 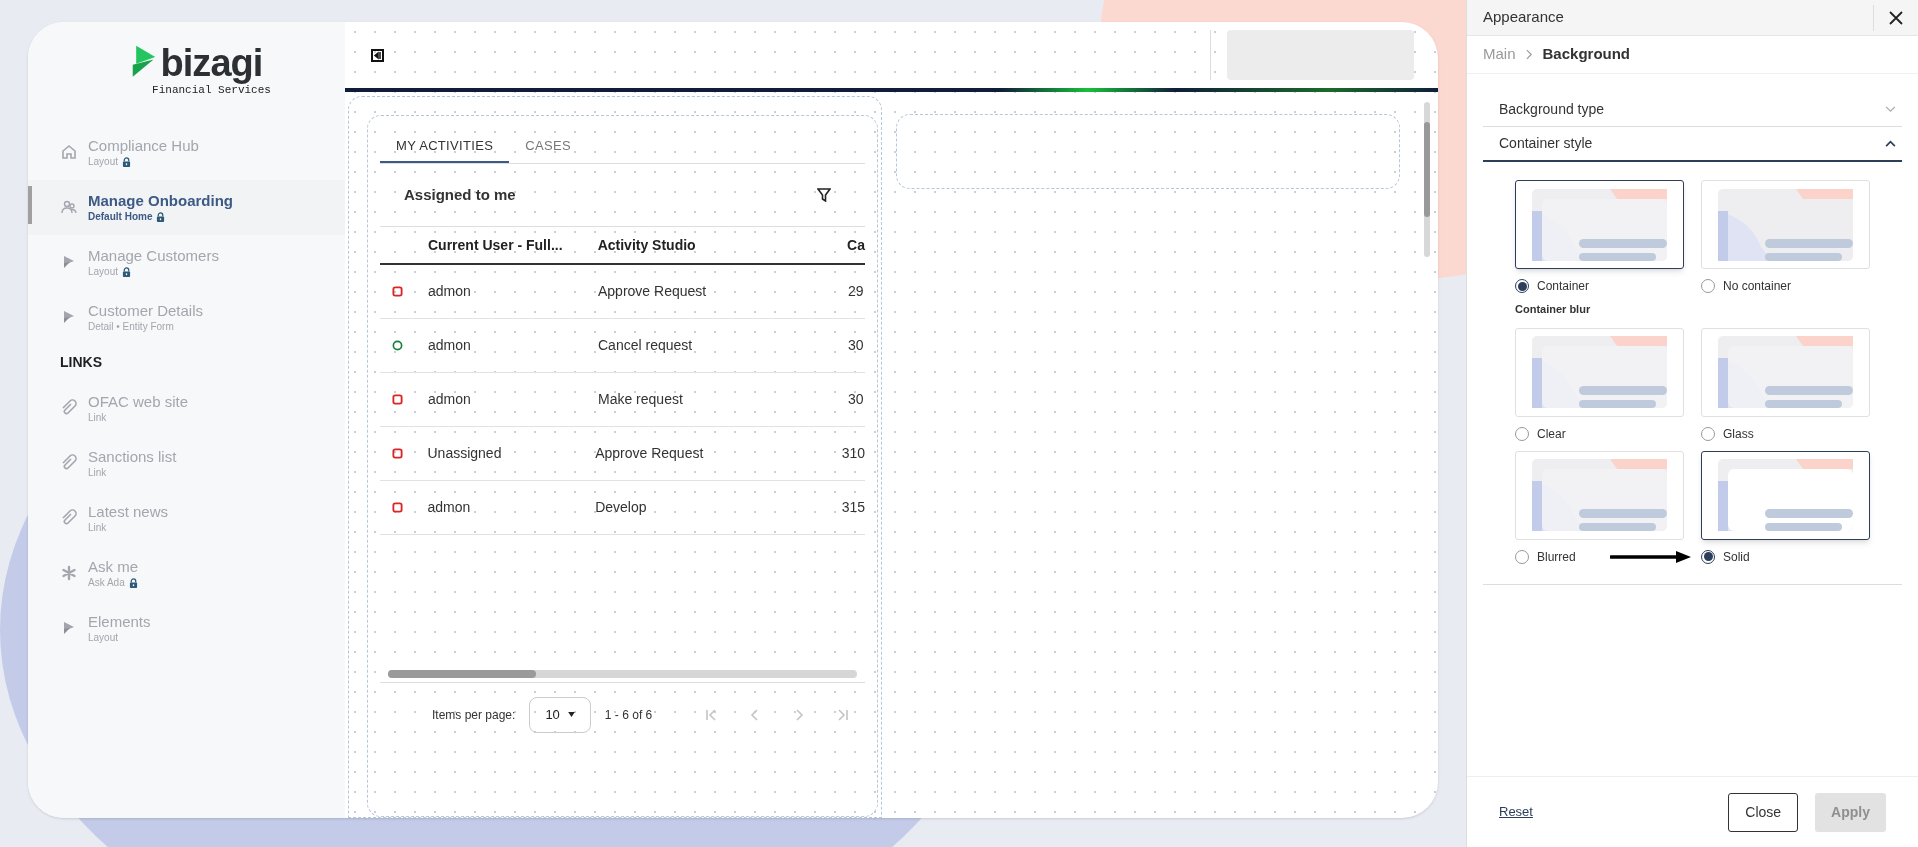 I want to click on footer-button: Close, so click(x=1763, y=812).